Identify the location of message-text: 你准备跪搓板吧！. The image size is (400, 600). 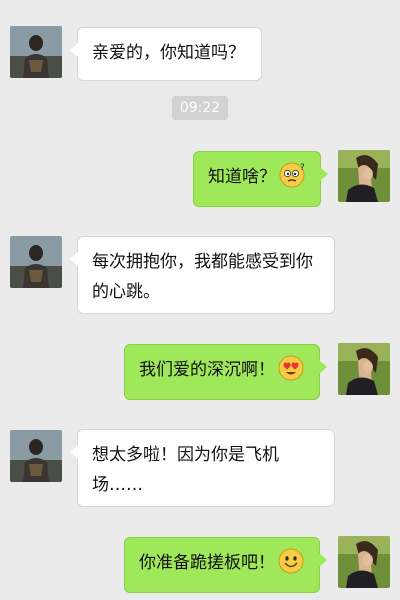
(207, 563).